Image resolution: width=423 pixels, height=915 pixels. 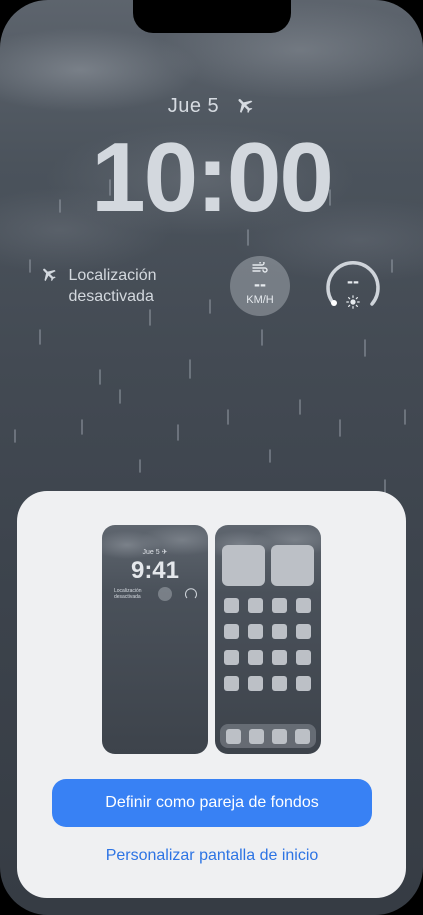 What do you see at coordinates (212, 16) in the screenshot?
I see `notch` at bounding box center [212, 16].